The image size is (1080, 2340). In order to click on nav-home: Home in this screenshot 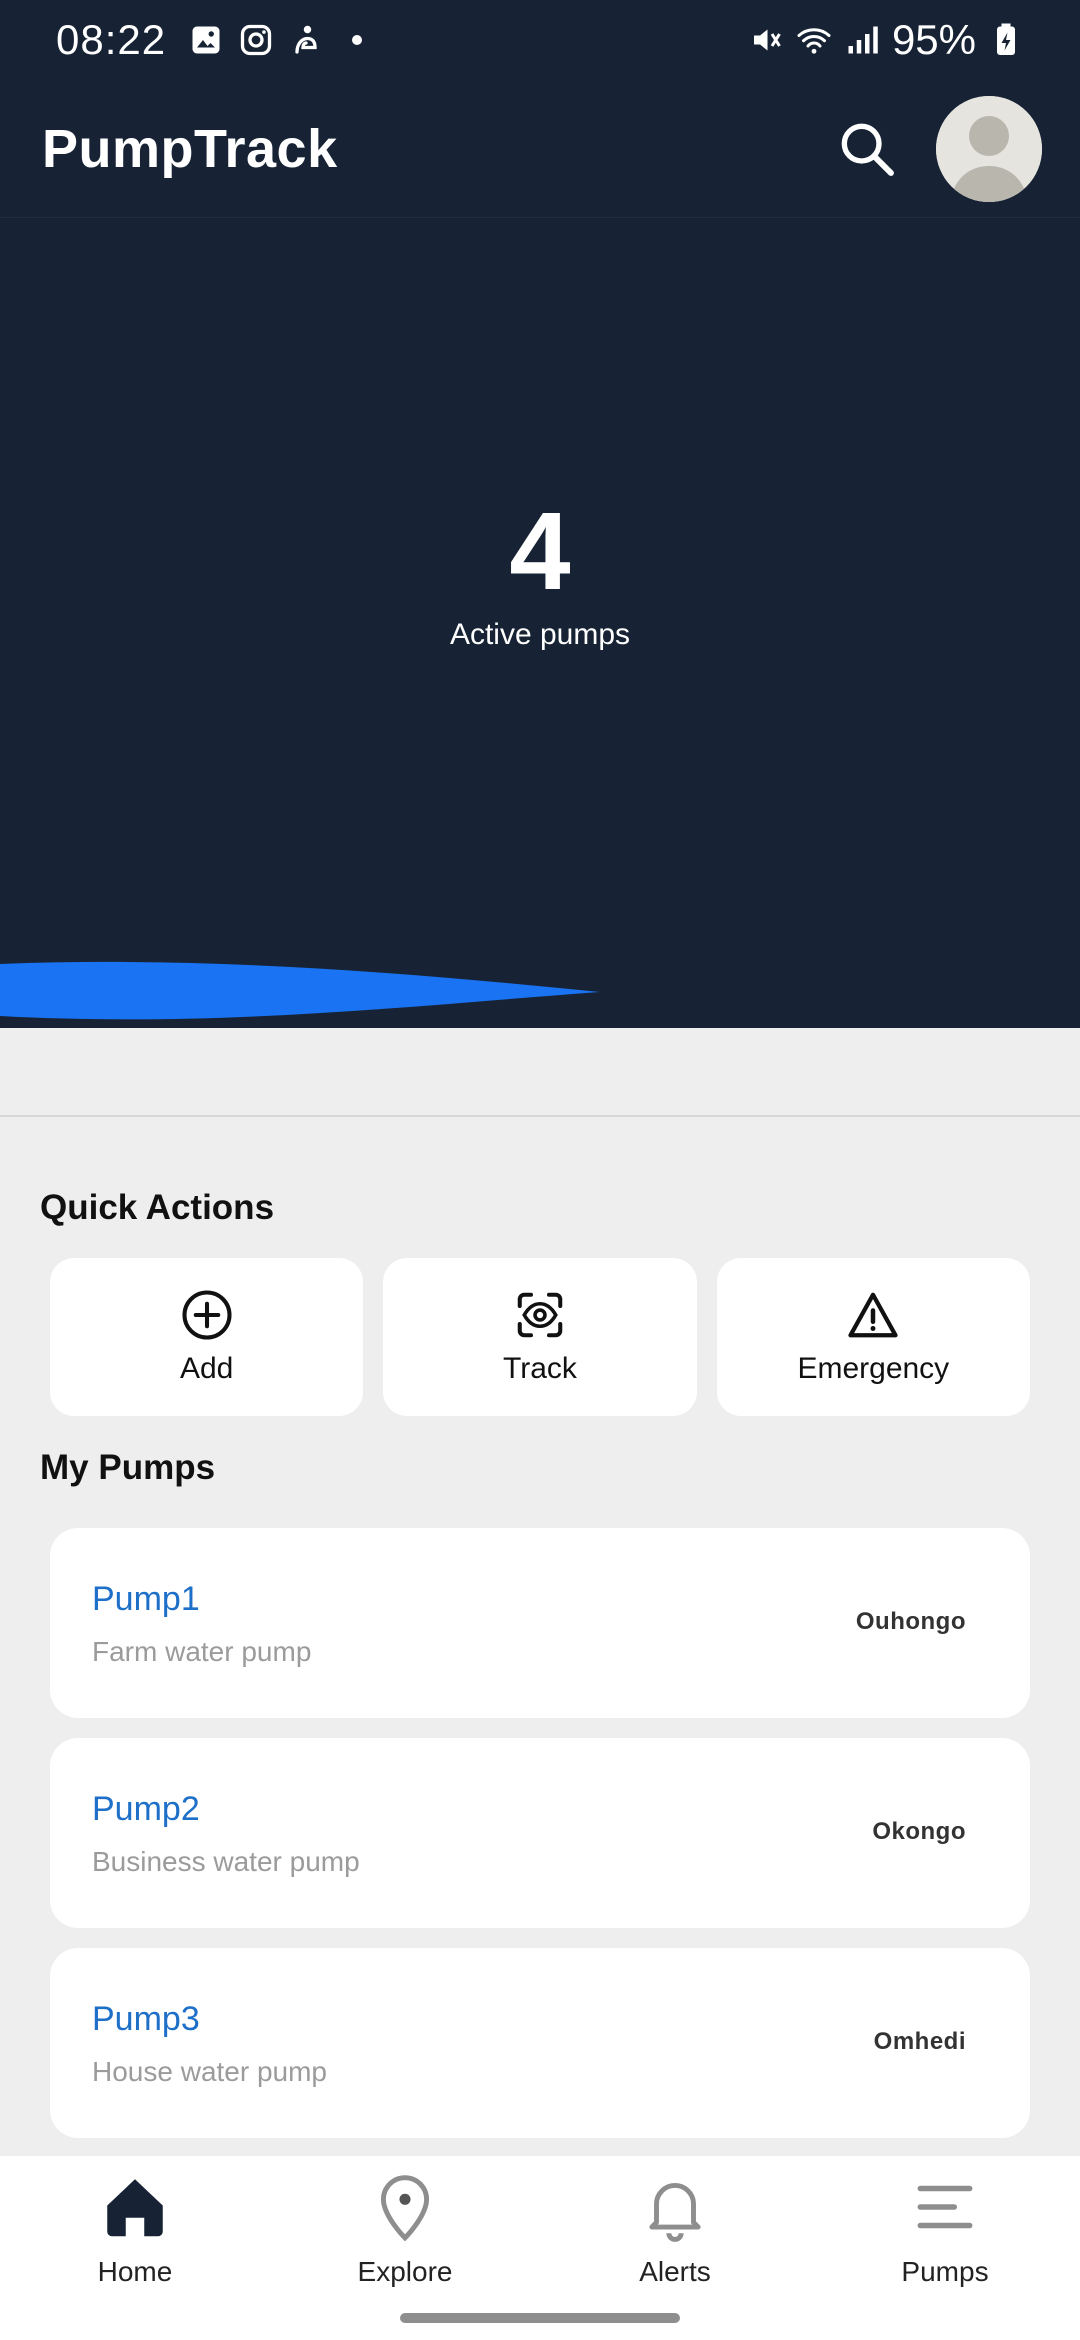, I will do `click(135, 2248)`.